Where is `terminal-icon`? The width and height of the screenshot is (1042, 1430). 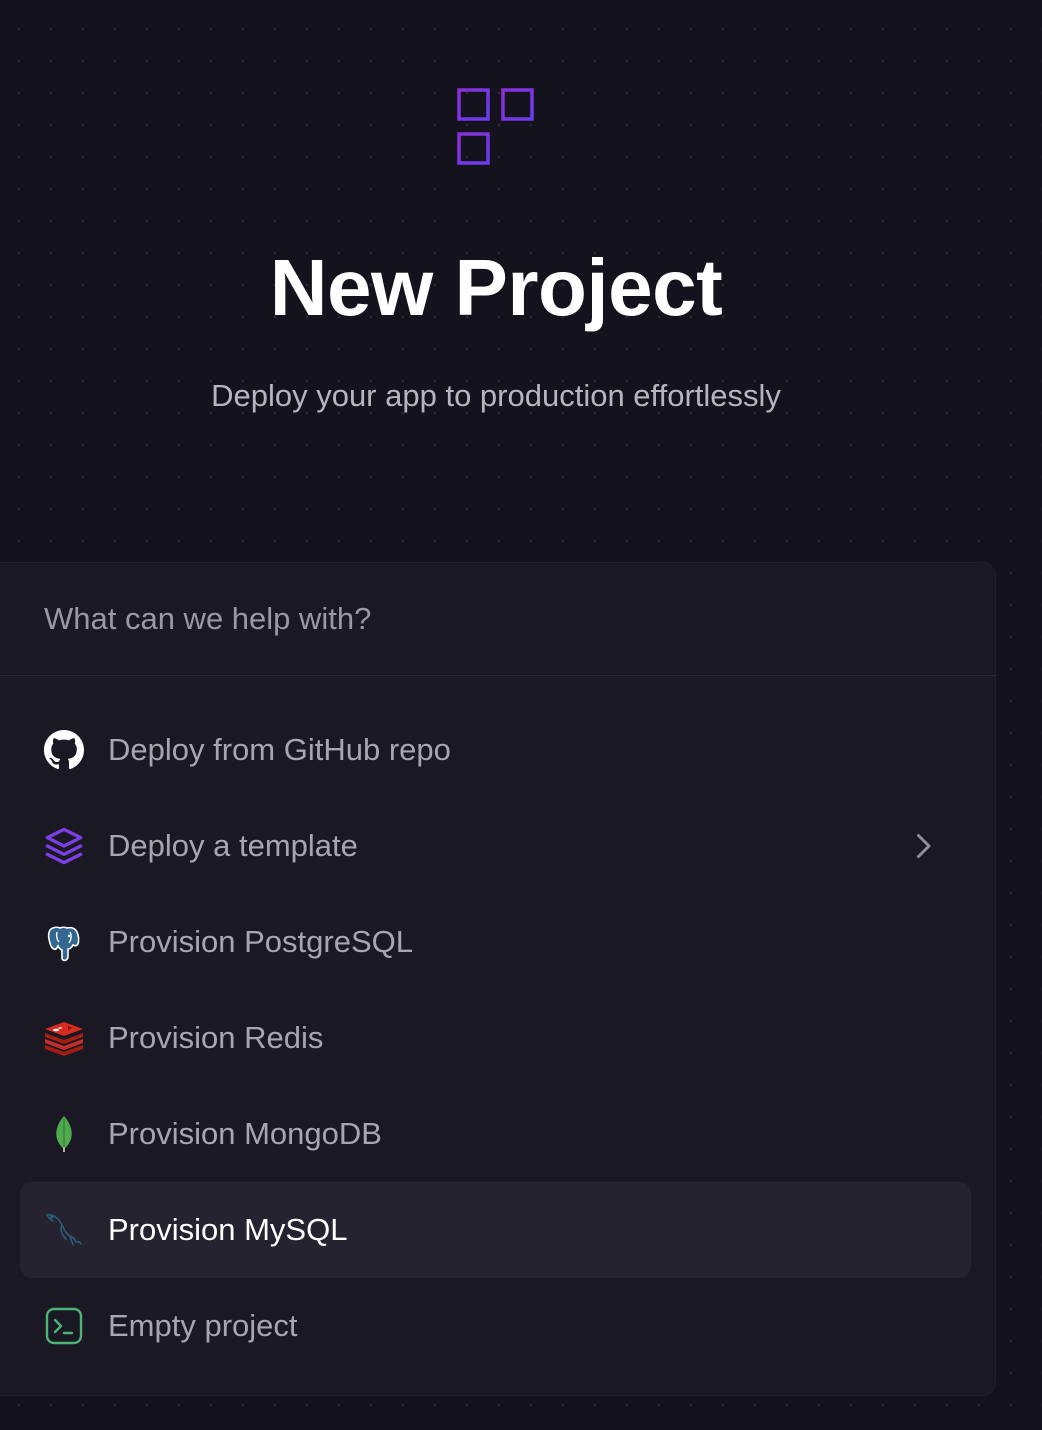
terminal-icon is located at coordinates (64, 1326).